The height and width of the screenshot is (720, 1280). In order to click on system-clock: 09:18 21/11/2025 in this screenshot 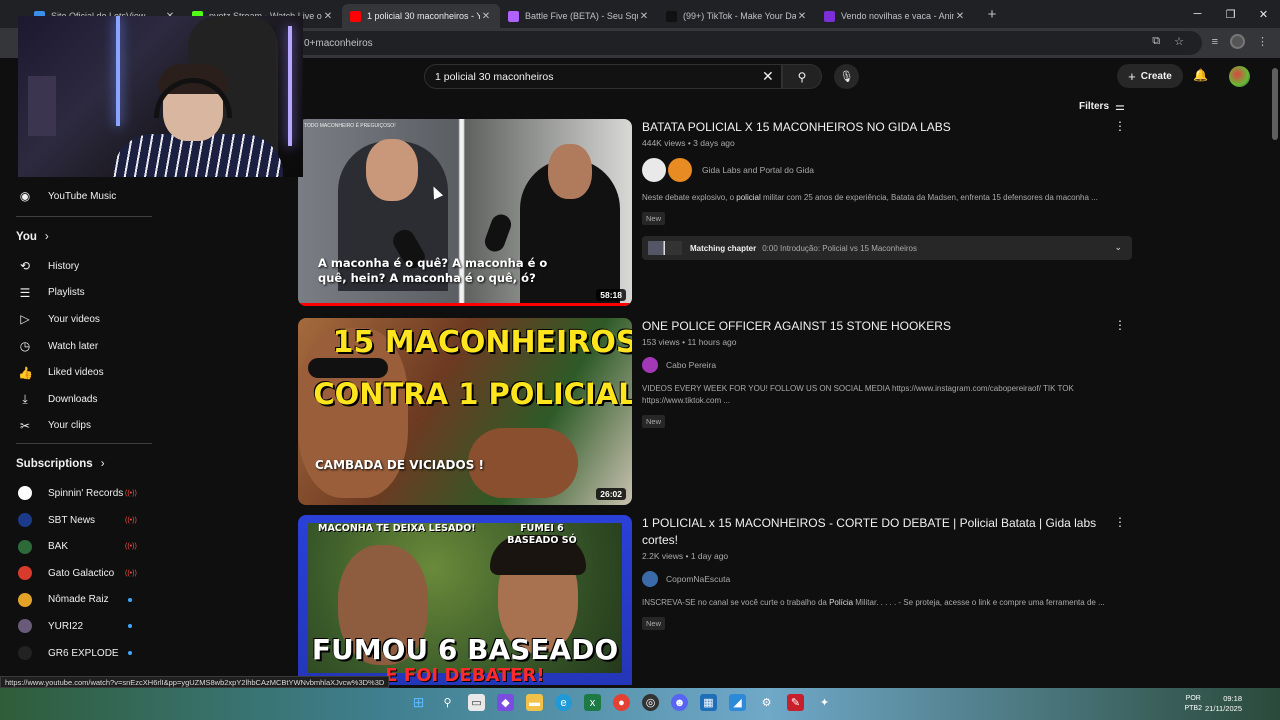, I will do `click(1223, 704)`.